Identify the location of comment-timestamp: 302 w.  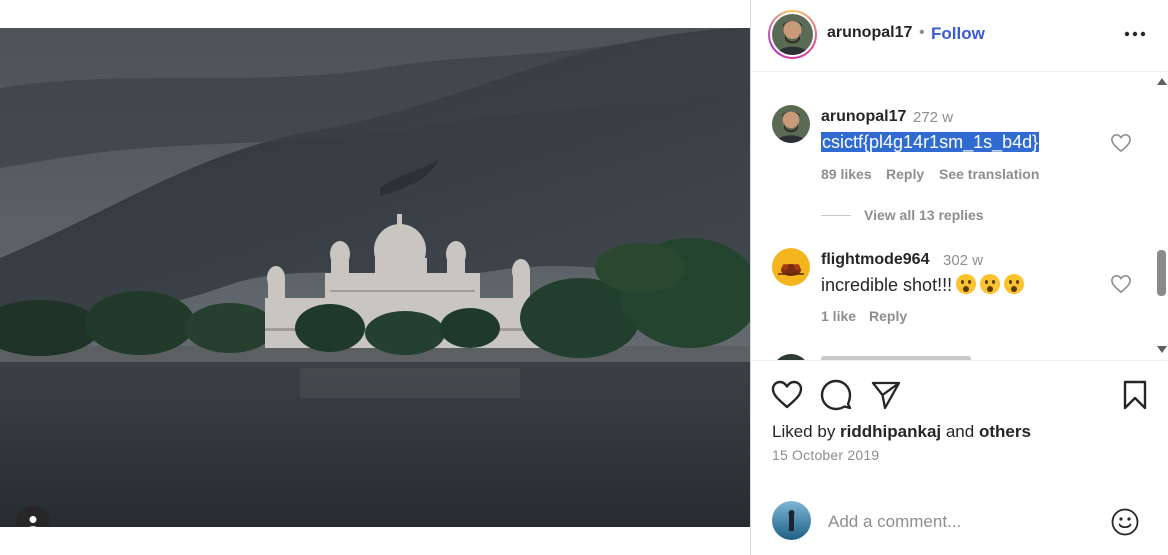
(963, 260).